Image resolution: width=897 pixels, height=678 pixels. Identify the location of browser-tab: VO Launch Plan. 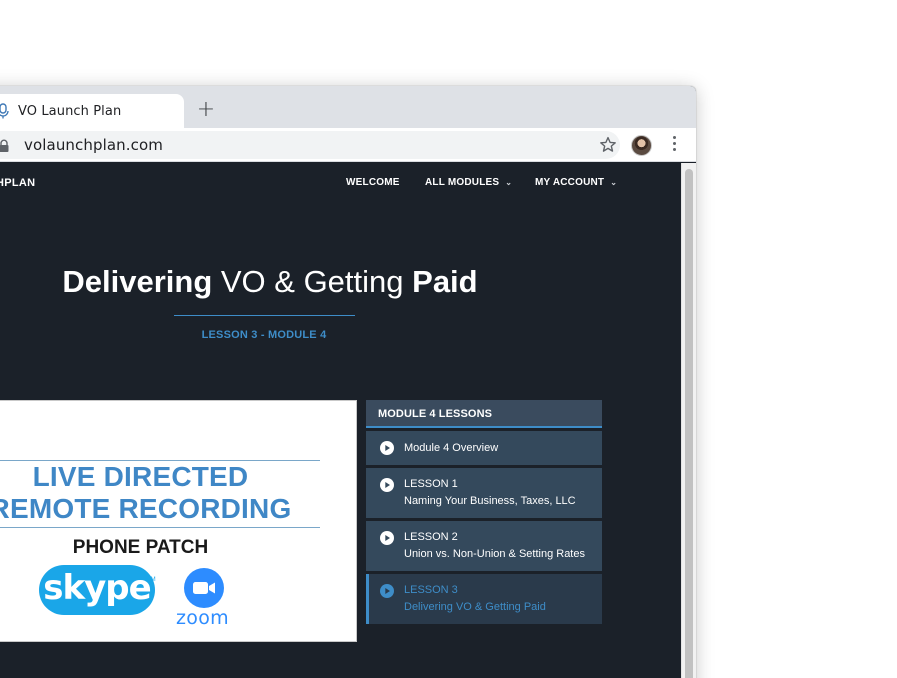
(92, 111).